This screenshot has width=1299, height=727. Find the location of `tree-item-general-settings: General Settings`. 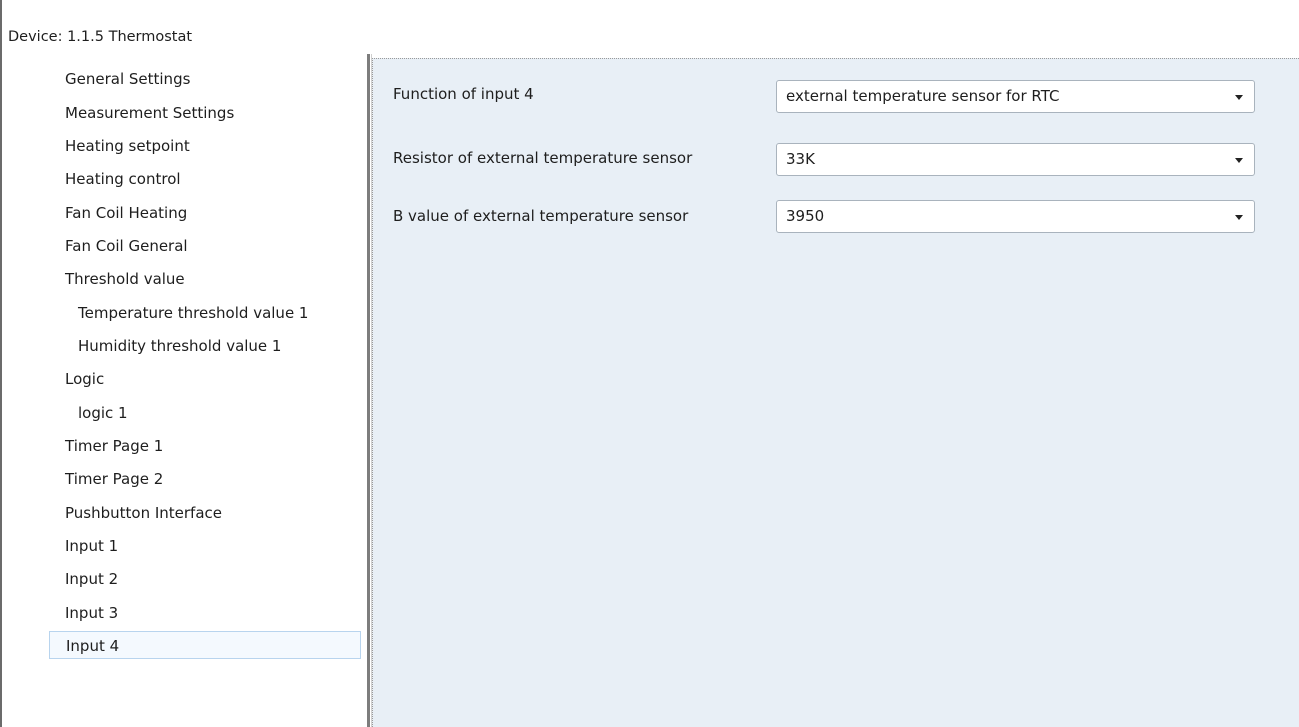

tree-item-general-settings: General Settings is located at coordinates (127, 79).